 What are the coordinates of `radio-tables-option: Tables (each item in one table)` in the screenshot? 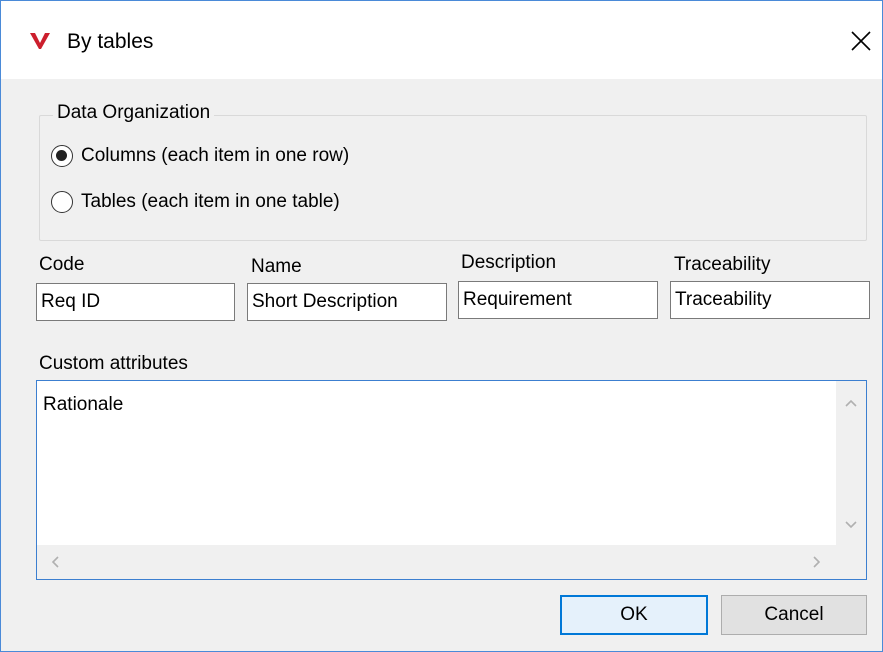 It's located at (195, 202).